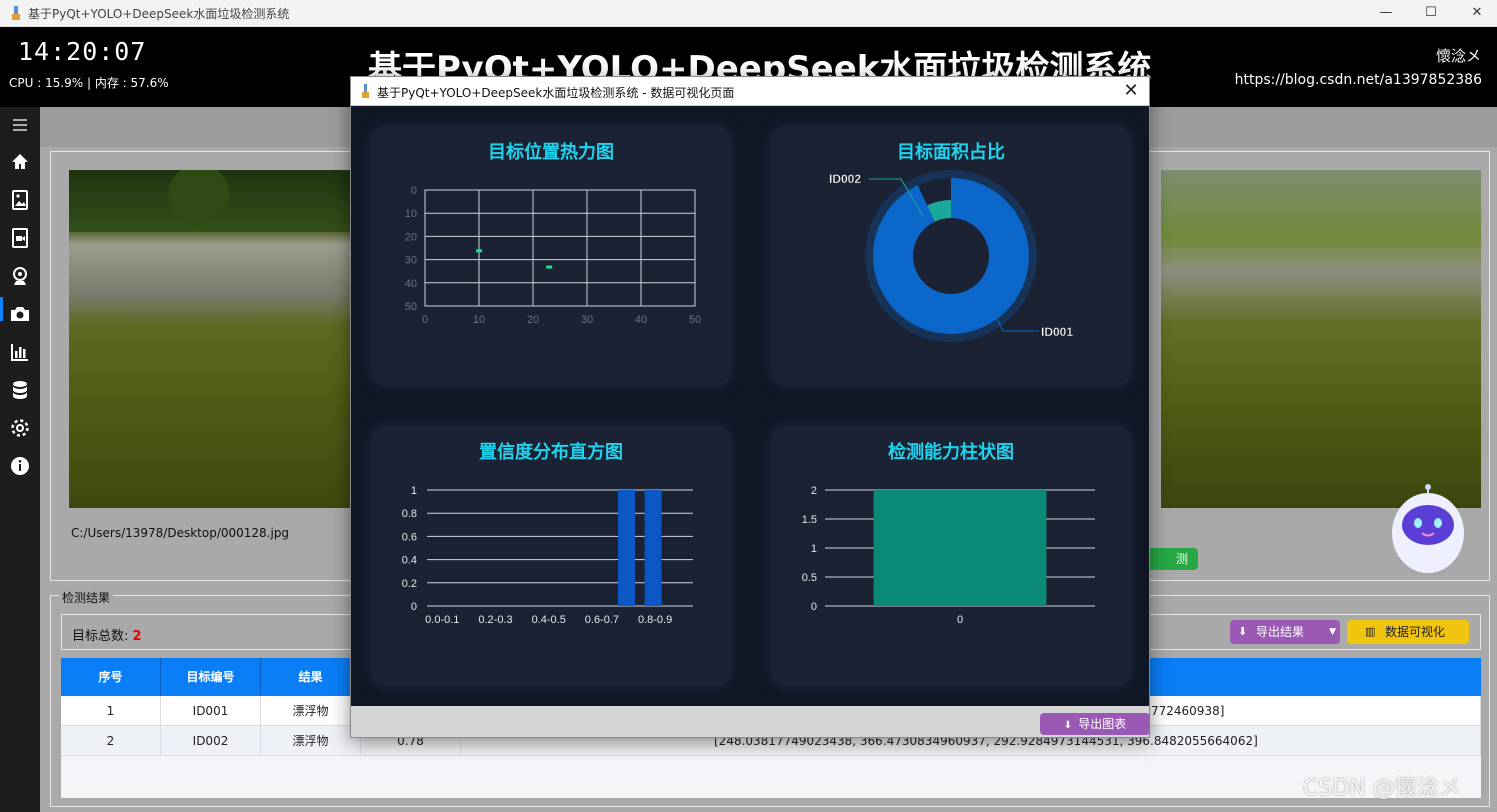  What do you see at coordinates (180, 533) in the screenshot?
I see `file-path: C:/Users/13978/Desktop/000128.jpg` at bounding box center [180, 533].